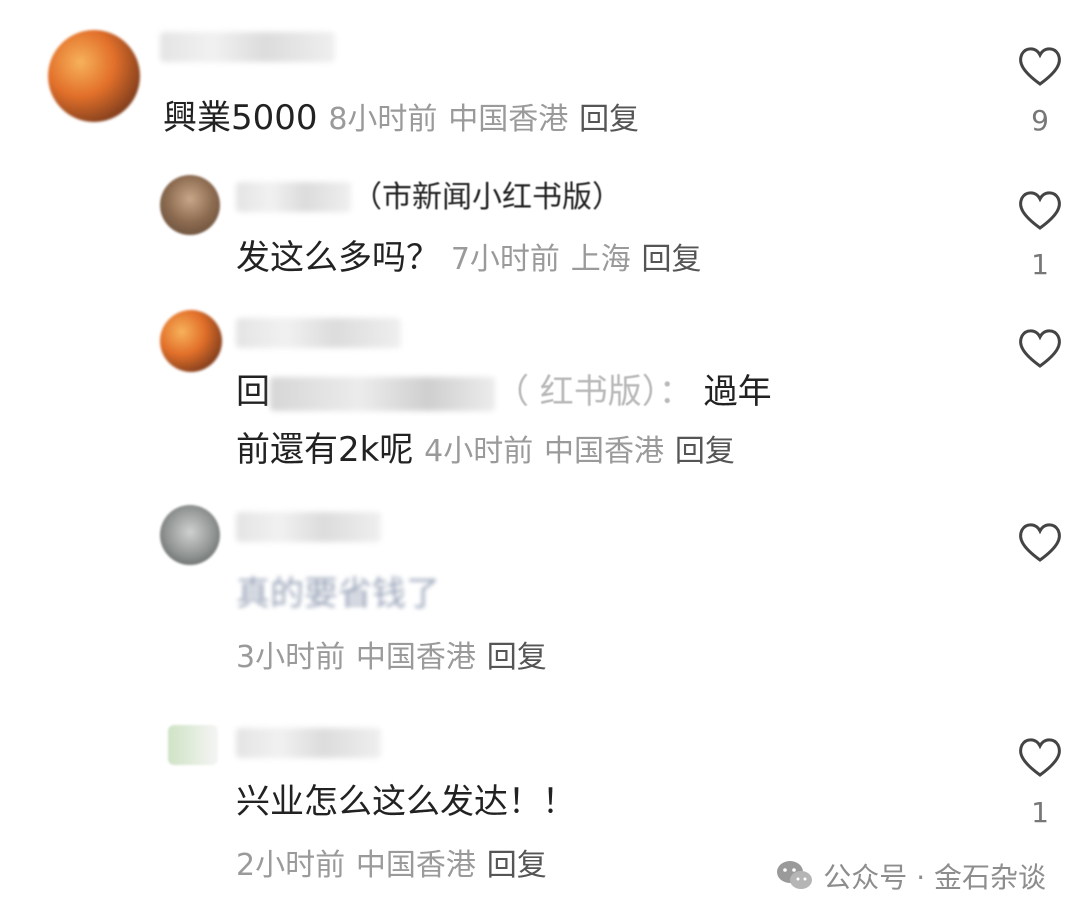 This screenshot has width=1080, height=918. Describe the element at coordinates (487, 197) in the screenshot. I see `username-suffix: （市新闻小红书版）` at that location.